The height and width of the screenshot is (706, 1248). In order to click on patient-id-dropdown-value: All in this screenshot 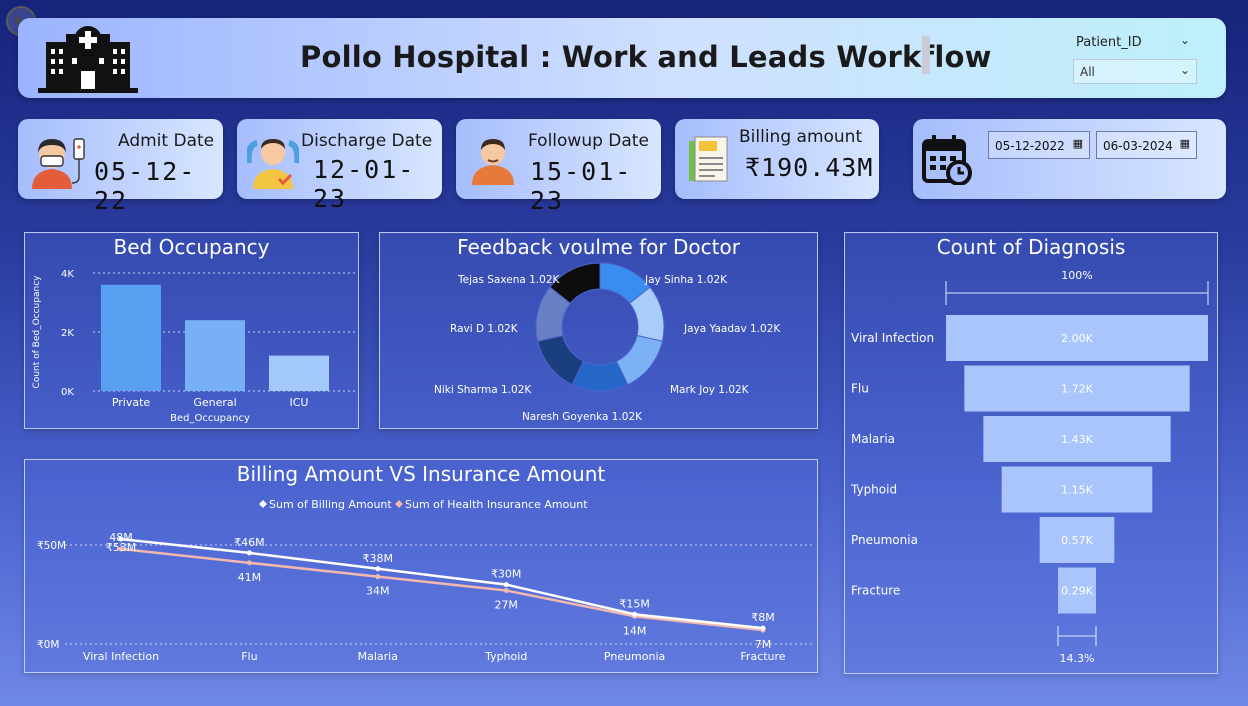, I will do `click(1087, 72)`.